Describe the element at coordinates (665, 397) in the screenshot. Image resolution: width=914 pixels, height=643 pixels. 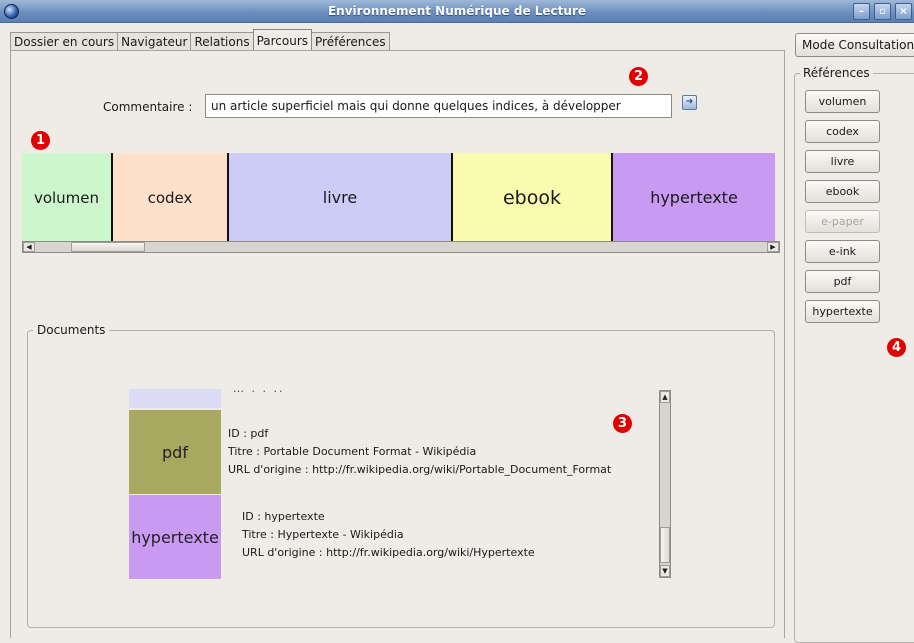
I see `scroll-up-icon: ▲` at that location.